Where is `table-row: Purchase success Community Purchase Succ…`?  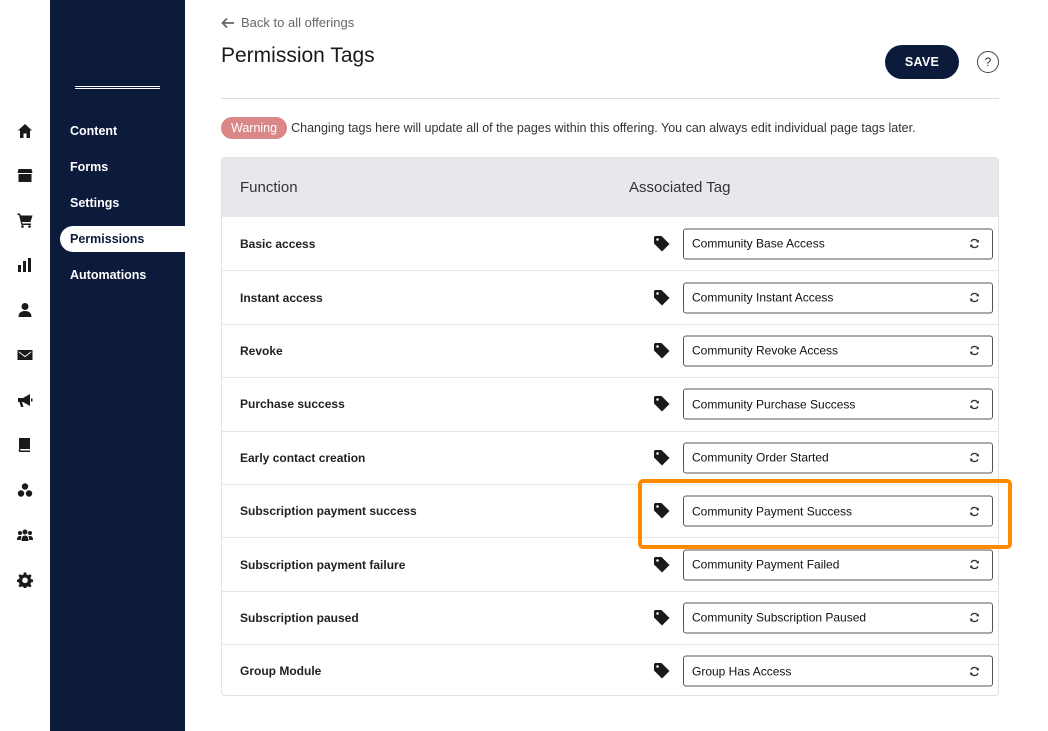 table-row: Purchase success Community Purchase Succ… is located at coordinates (610, 403).